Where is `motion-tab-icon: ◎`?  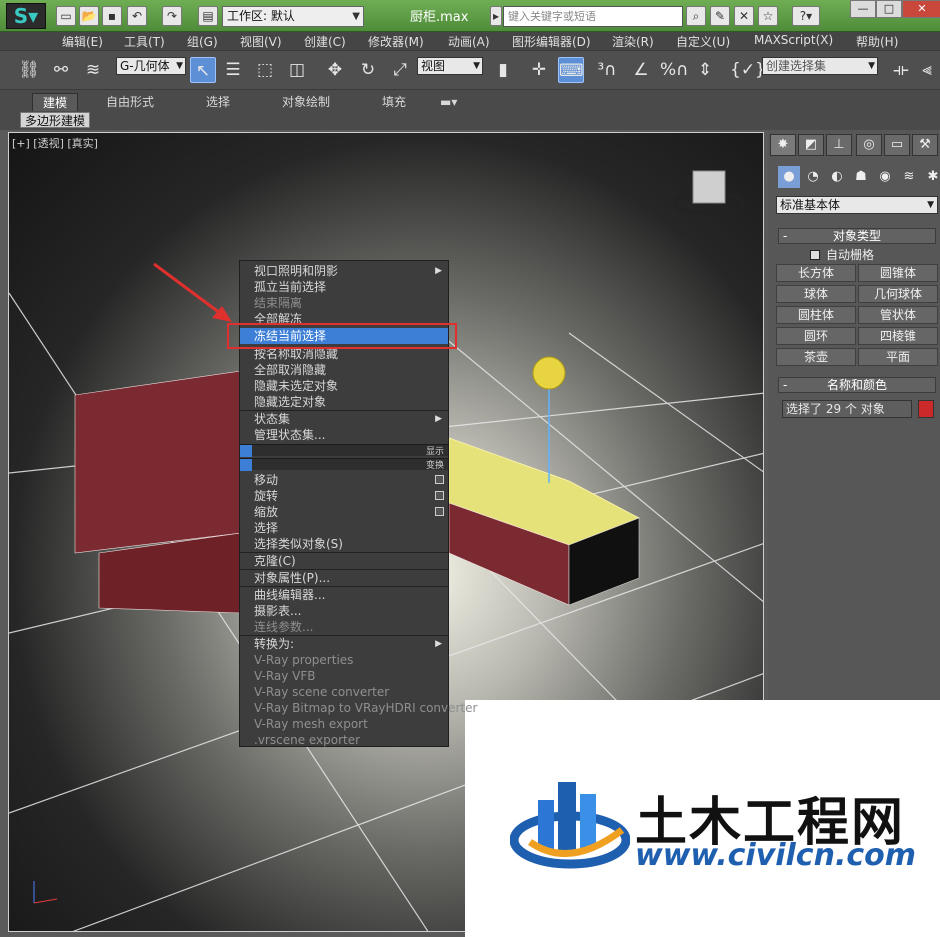 motion-tab-icon: ◎ is located at coordinates (869, 145).